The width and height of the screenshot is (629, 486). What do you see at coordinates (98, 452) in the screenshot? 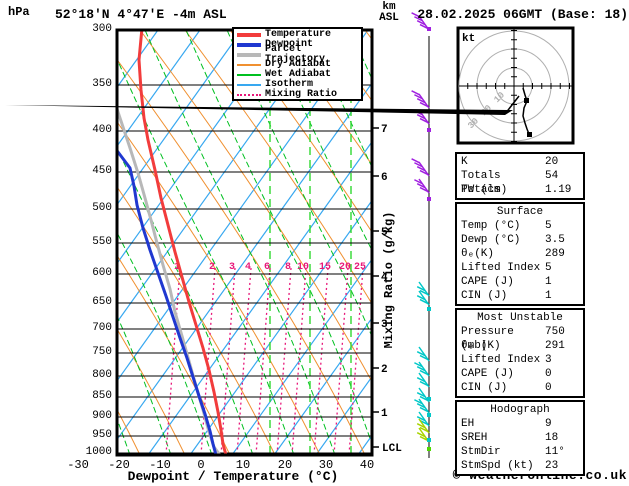
I see `pressure-label: 1000` at bounding box center [98, 452].